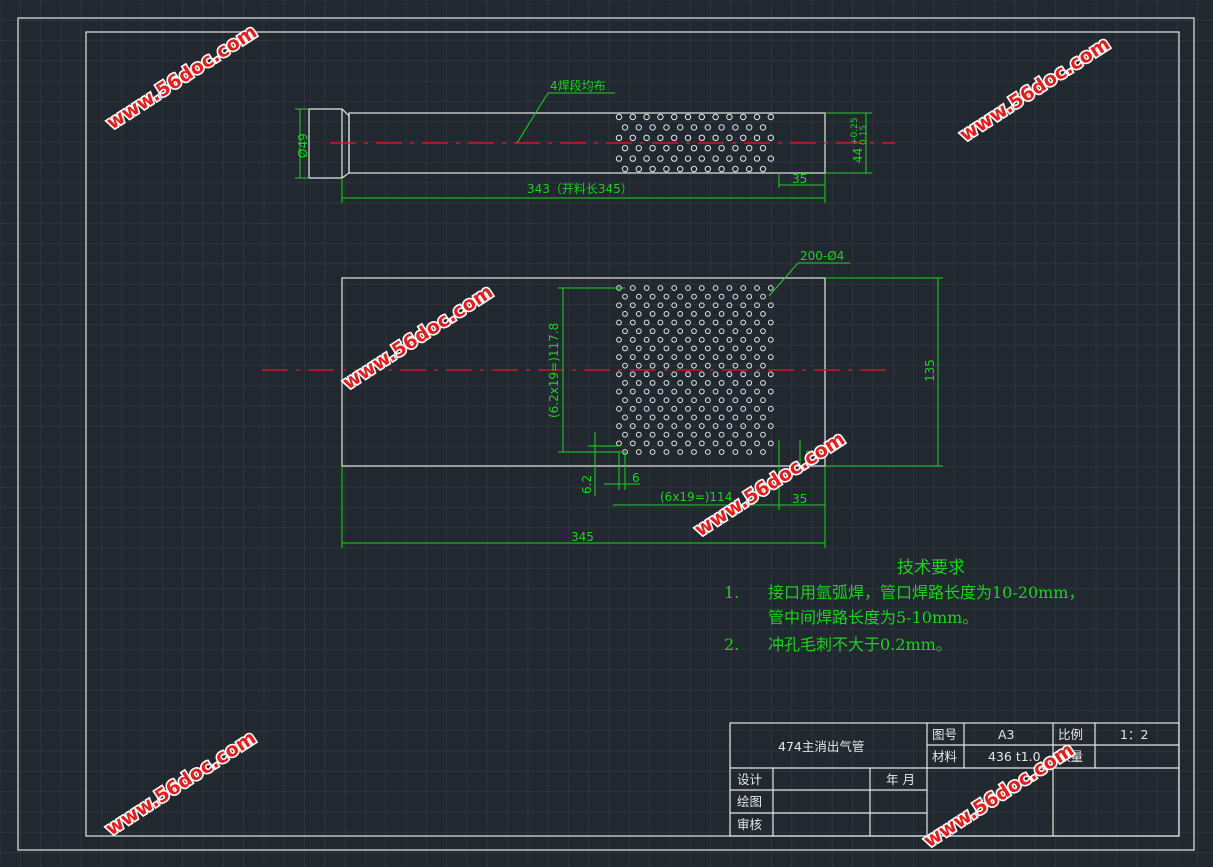  What do you see at coordinates (587, 484) in the screenshot?
I see `dim-vertical-gap: 6.2` at bounding box center [587, 484].